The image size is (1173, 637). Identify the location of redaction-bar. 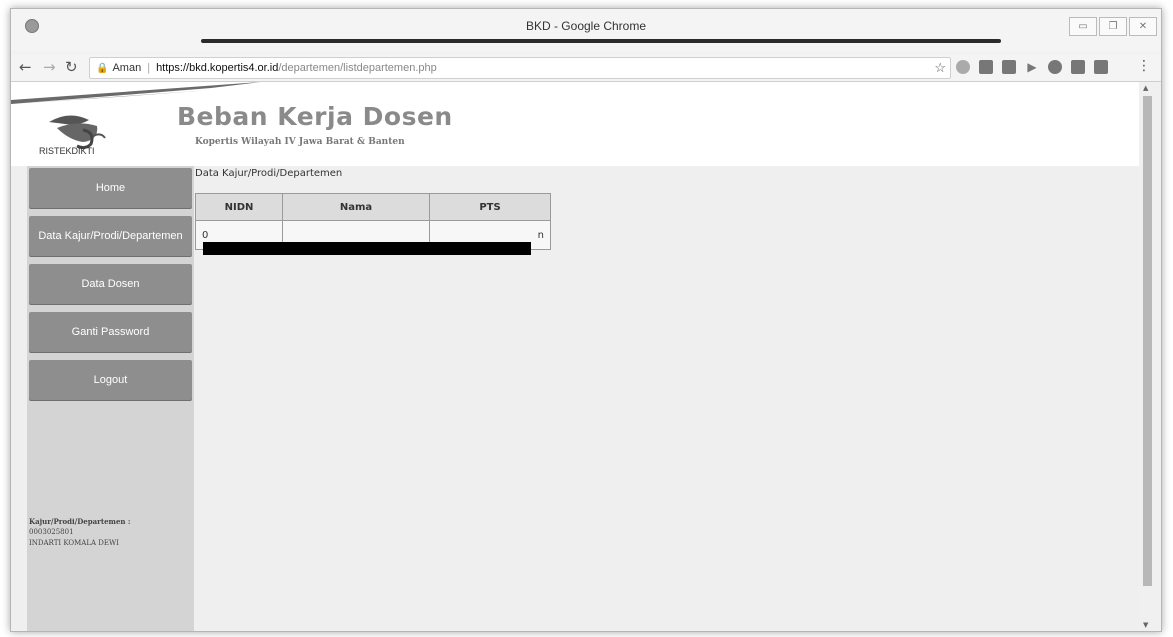
(367, 248).